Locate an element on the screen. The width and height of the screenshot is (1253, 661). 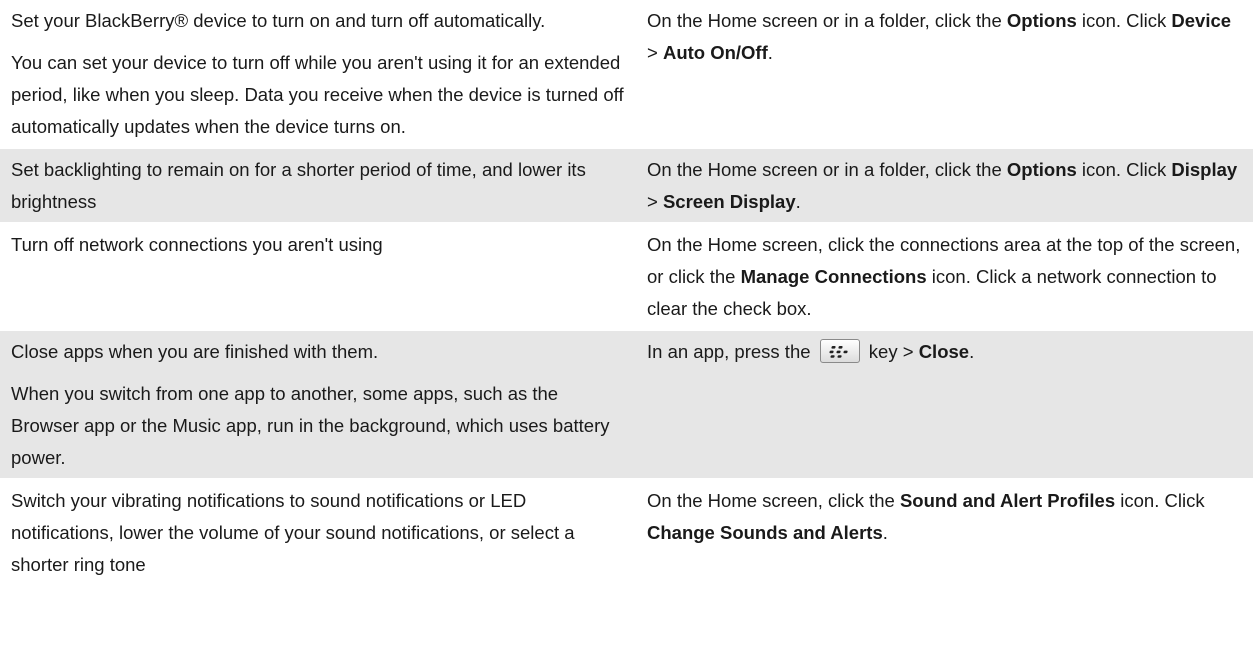
ui-term: Auto On/Off is located at coordinates (715, 52).